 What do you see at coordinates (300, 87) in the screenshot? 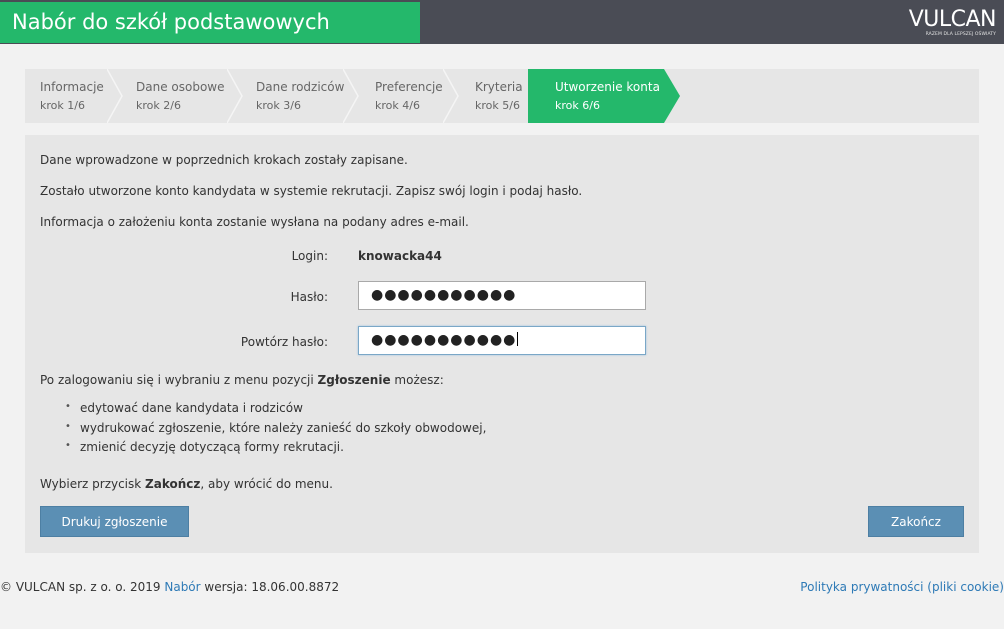
I see `step-label: Dane rodziców` at bounding box center [300, 87].